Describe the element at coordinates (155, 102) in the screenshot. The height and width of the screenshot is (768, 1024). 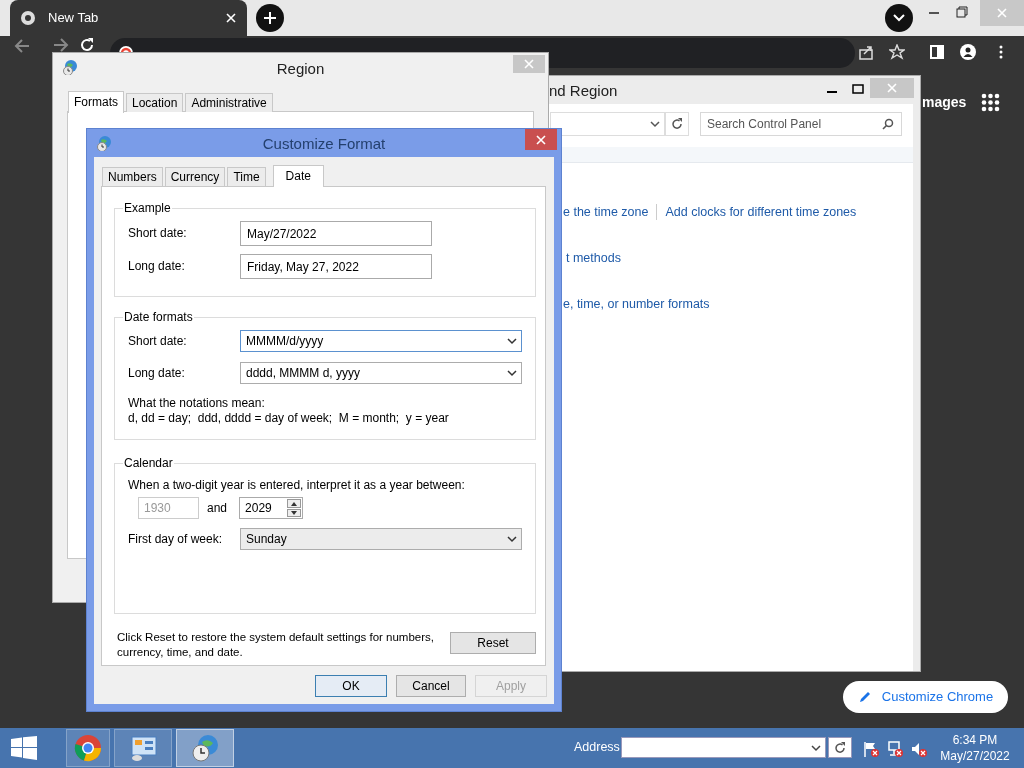
I see `tab: Location` at that location.